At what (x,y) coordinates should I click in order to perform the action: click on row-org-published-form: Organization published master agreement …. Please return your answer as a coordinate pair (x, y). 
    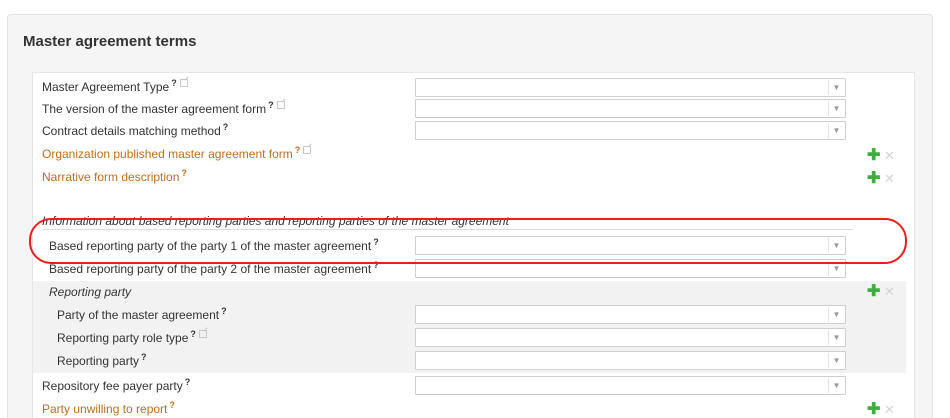
    Looking at the image, I should click on (474, 154).